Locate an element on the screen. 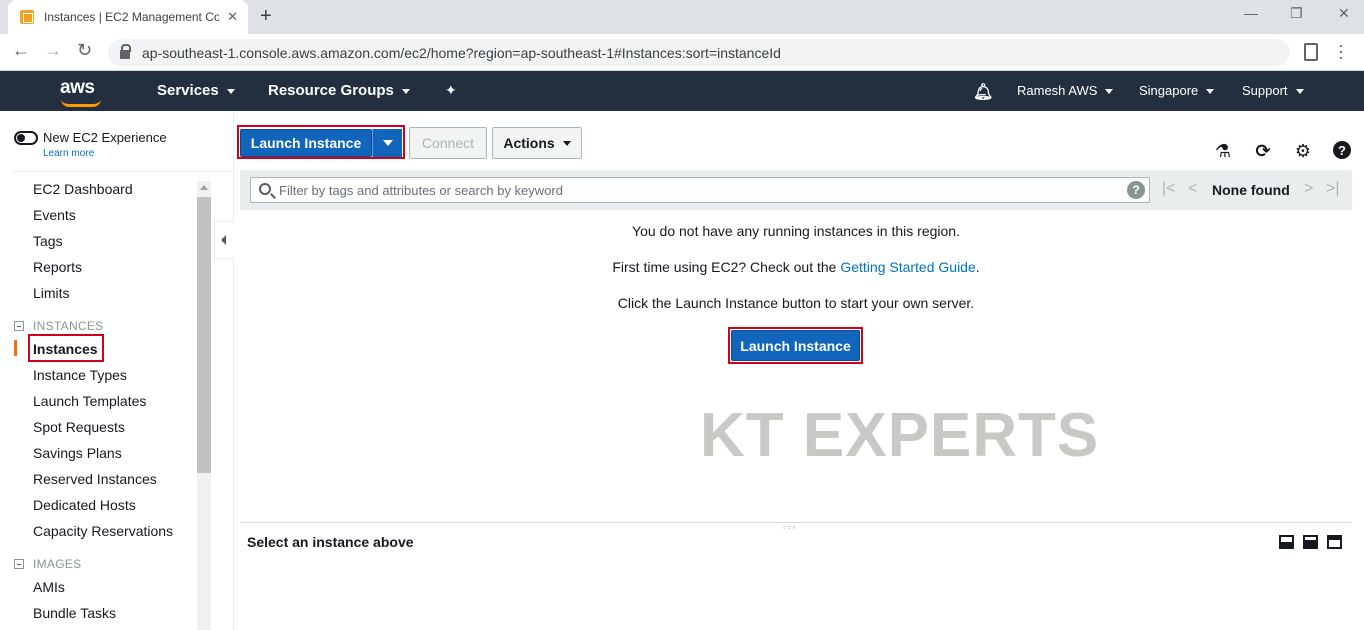  sidebar-item-tags: Tags is located at coordinates (48, 241).